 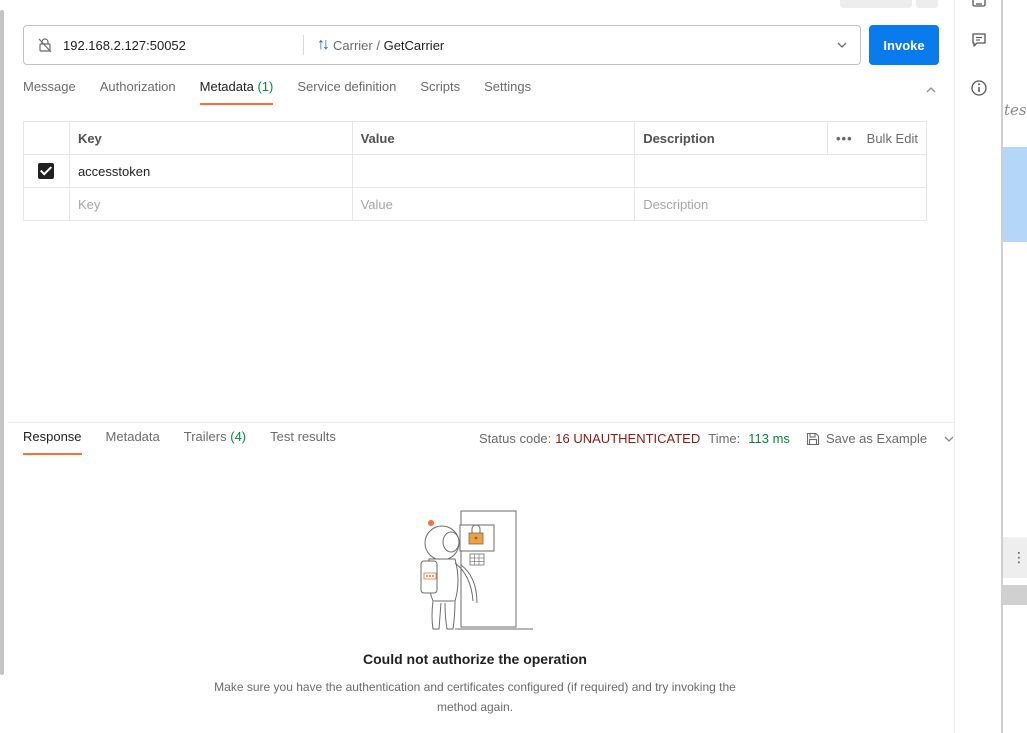 What do you see at coordinates (475, 659) in the screenshot?
I see `empty-state-title: Could not authorize the operation` at bounding box center [475, 659].